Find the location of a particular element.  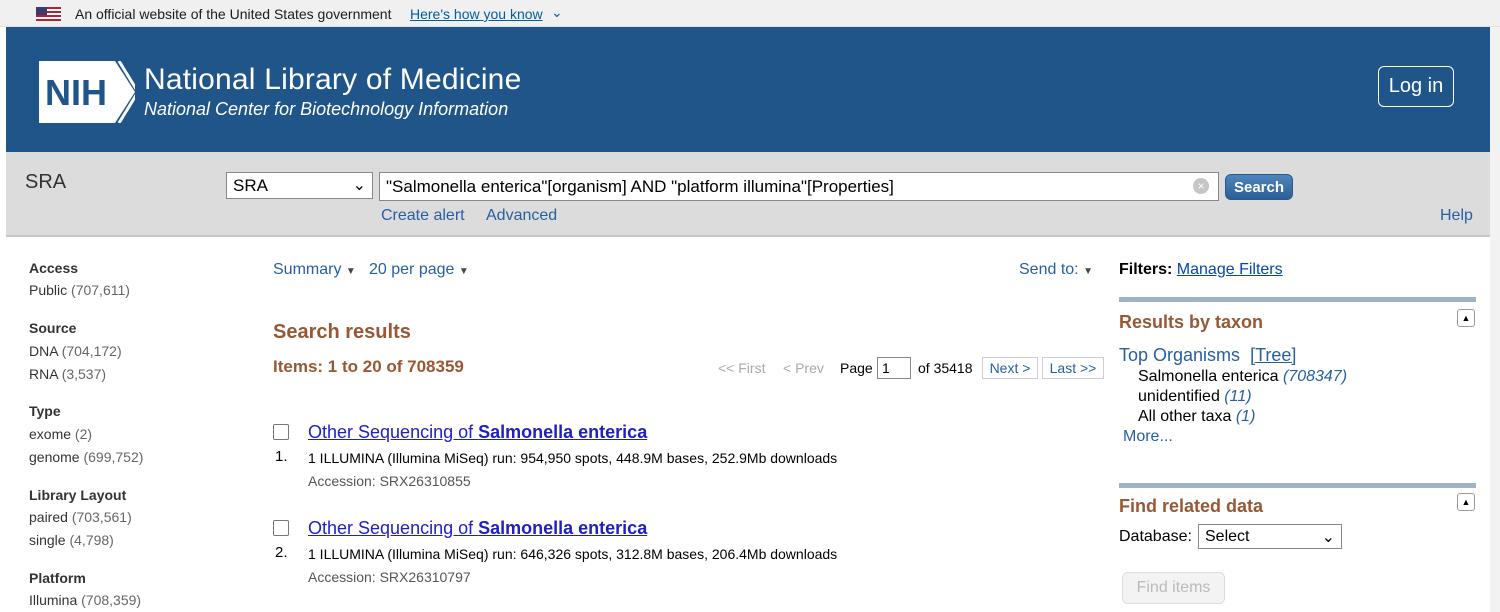

taxon-count: (708347) is located at coordinates (1315, 376).